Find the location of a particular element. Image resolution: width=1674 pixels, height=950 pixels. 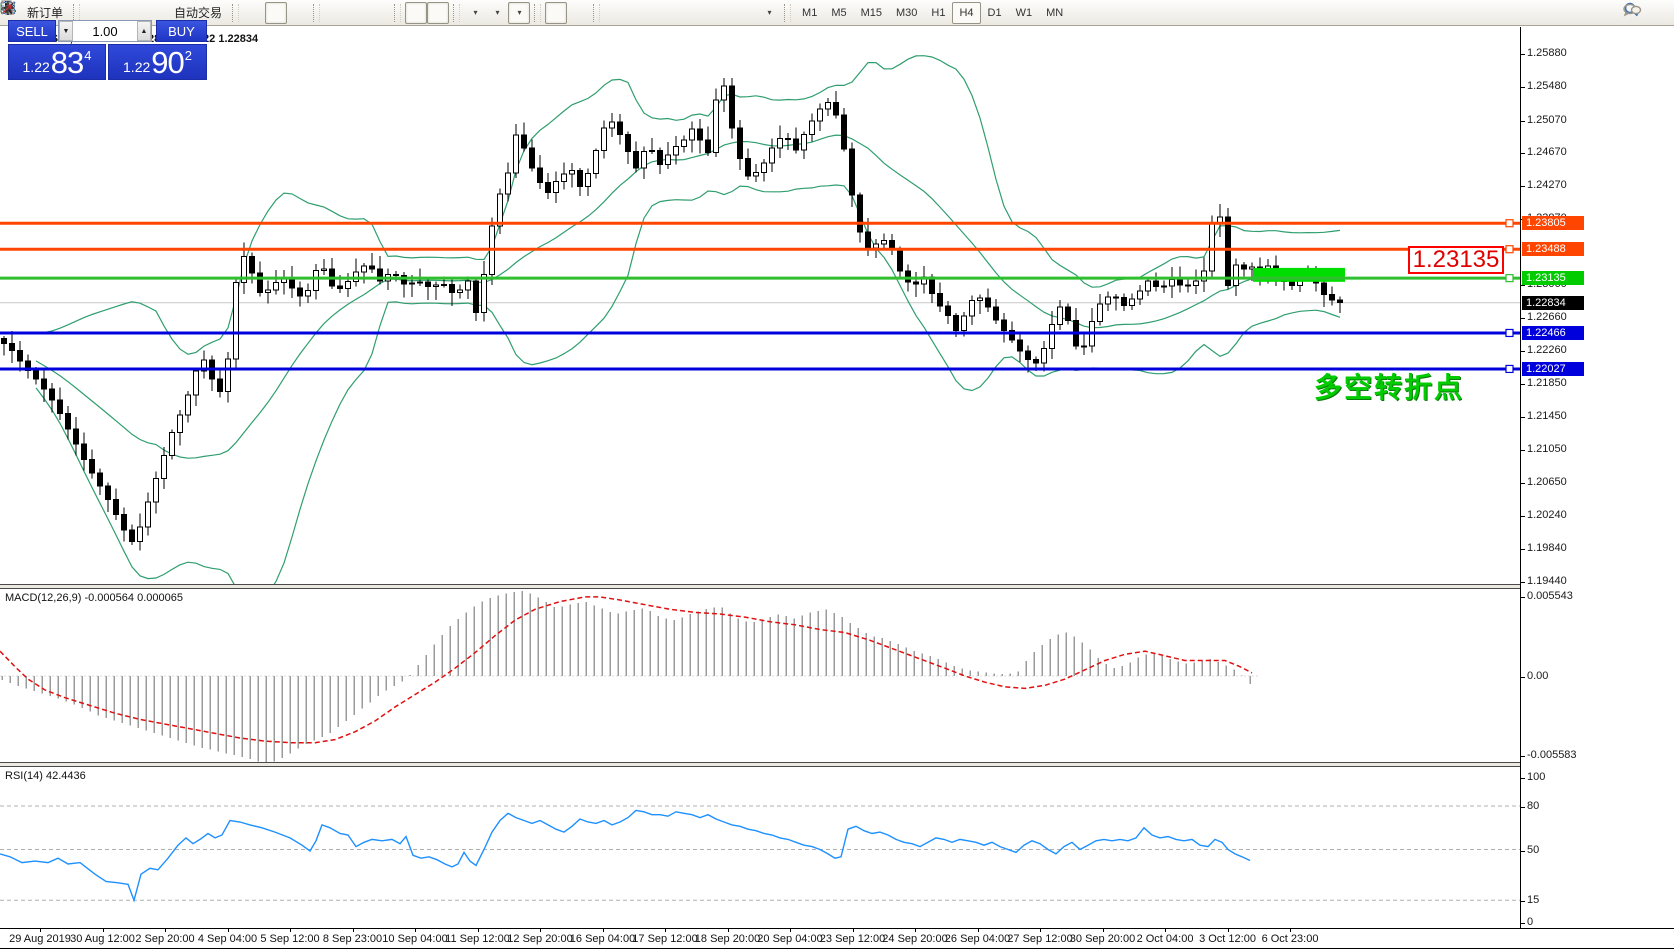

macd-axis-tick: 0.00 is located at coordinates (1534, 676).